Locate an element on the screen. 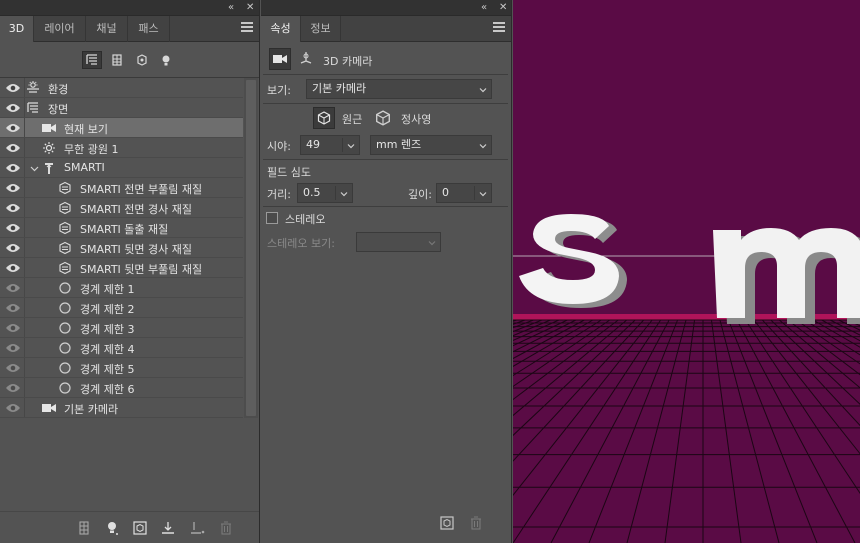 The height and width of the screenshot is (543, 860). render-scene-button is located at coordinates (447, 523).